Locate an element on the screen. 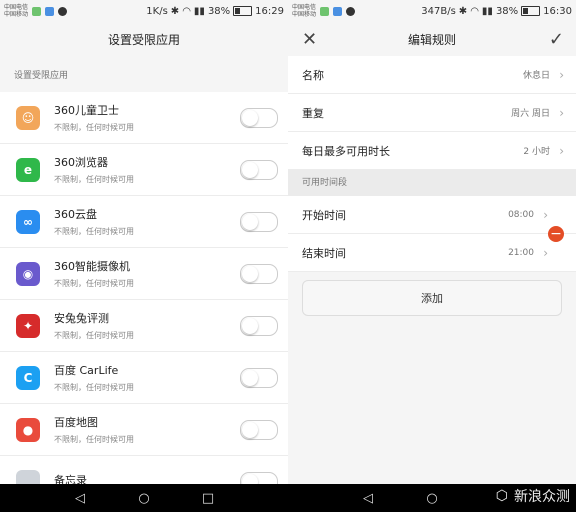  camera-icon: ◉ is located at coordinates (28, 273).